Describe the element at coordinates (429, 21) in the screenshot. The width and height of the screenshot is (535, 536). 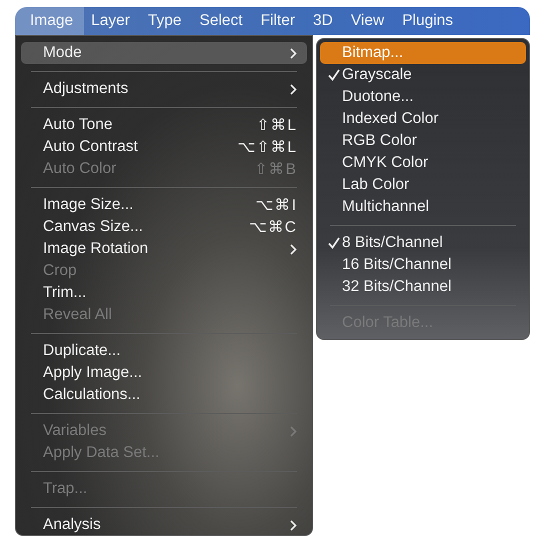
I see `menu-bar-item: Plugins` at that location.